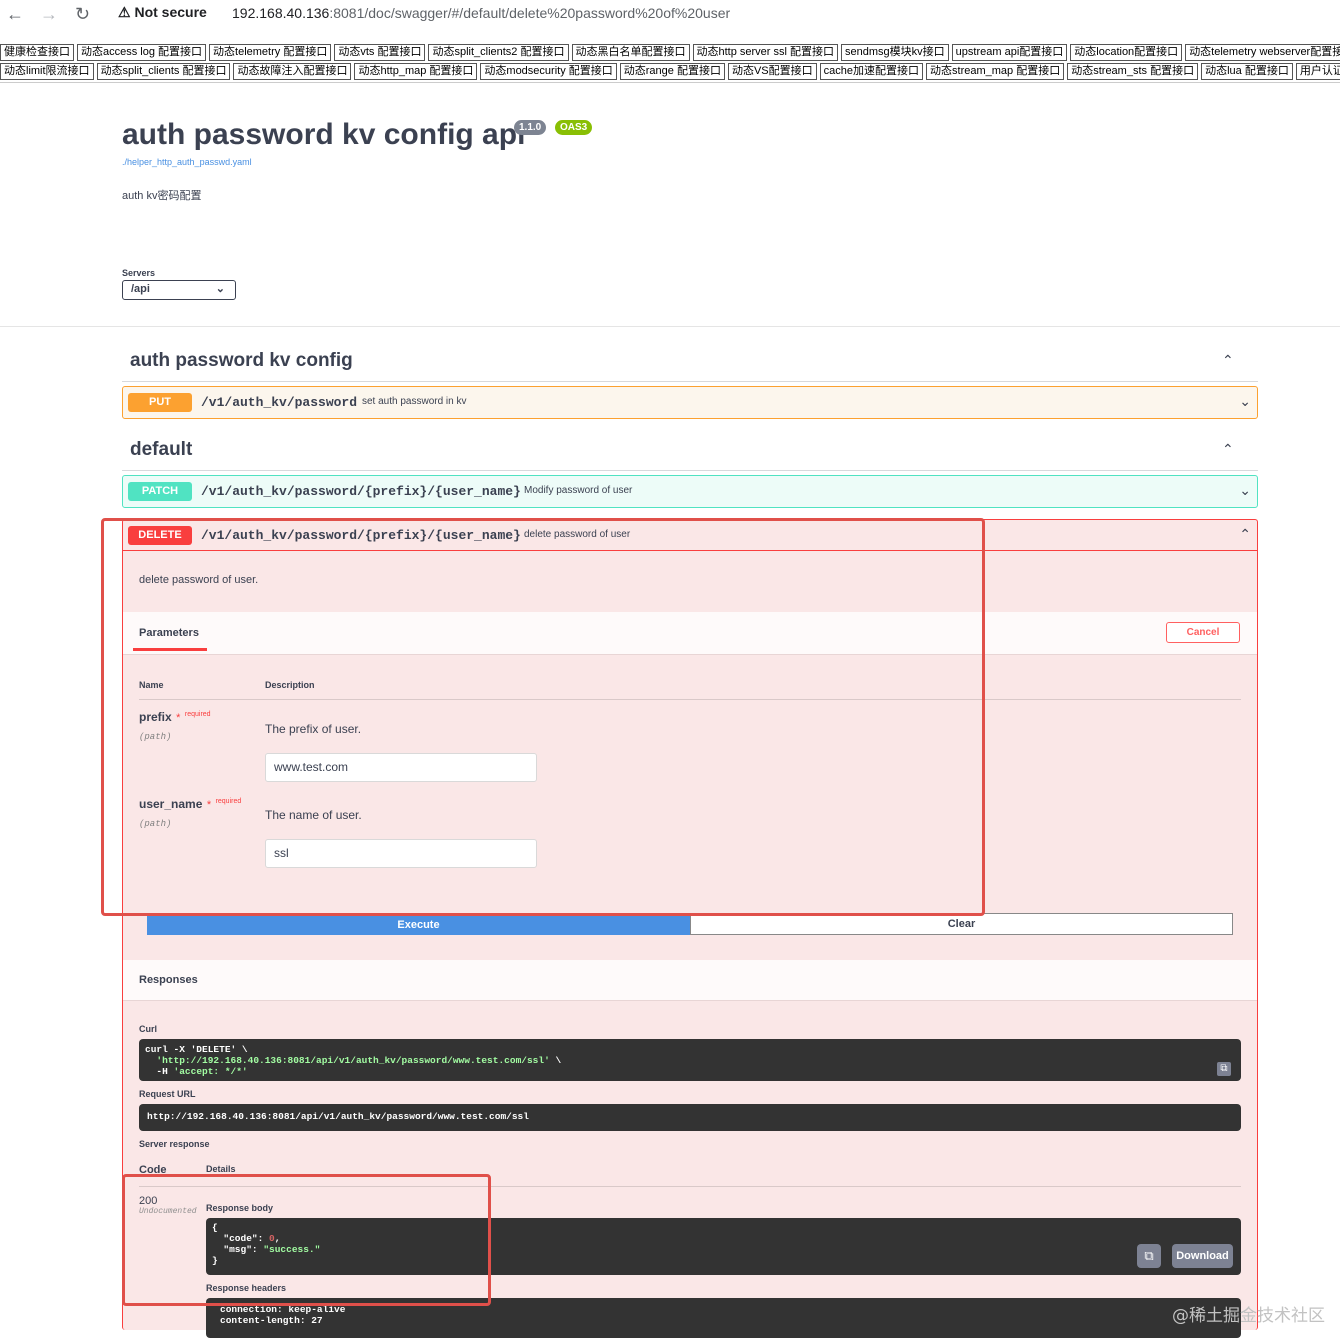 This screenshot has height=1338, width=1340. Describe the element at coordinates (281, 13) in the screenshot. I see `url-host: 192.168.40.136` at that location.